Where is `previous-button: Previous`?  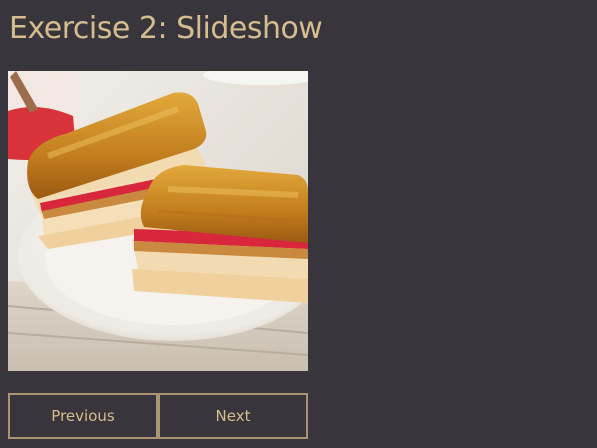 previous-button: Previous is located at coordinates (83, 416).